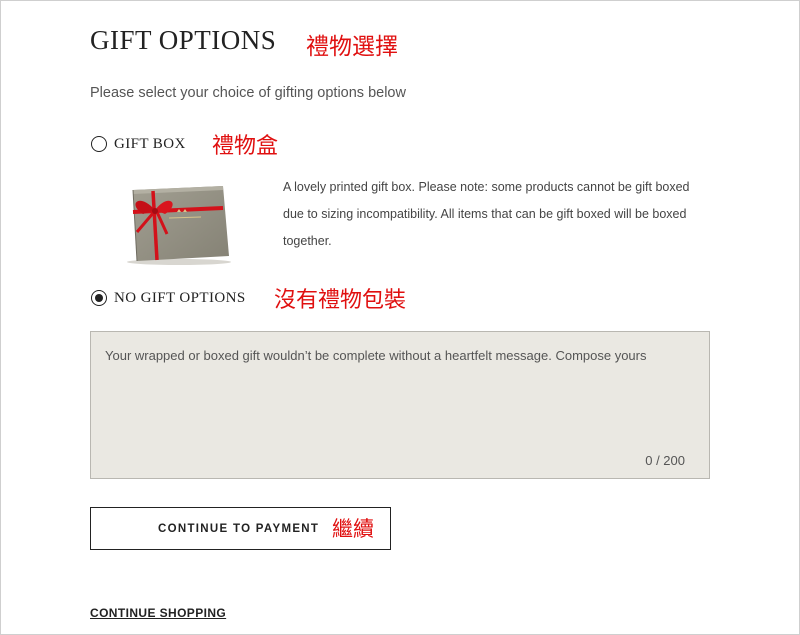 This screenshot has width=800, height=635. What do you see at coordinates (99, 144) in the screenshot?
I see `radio-gift-box` at bounding box center [99, 144].